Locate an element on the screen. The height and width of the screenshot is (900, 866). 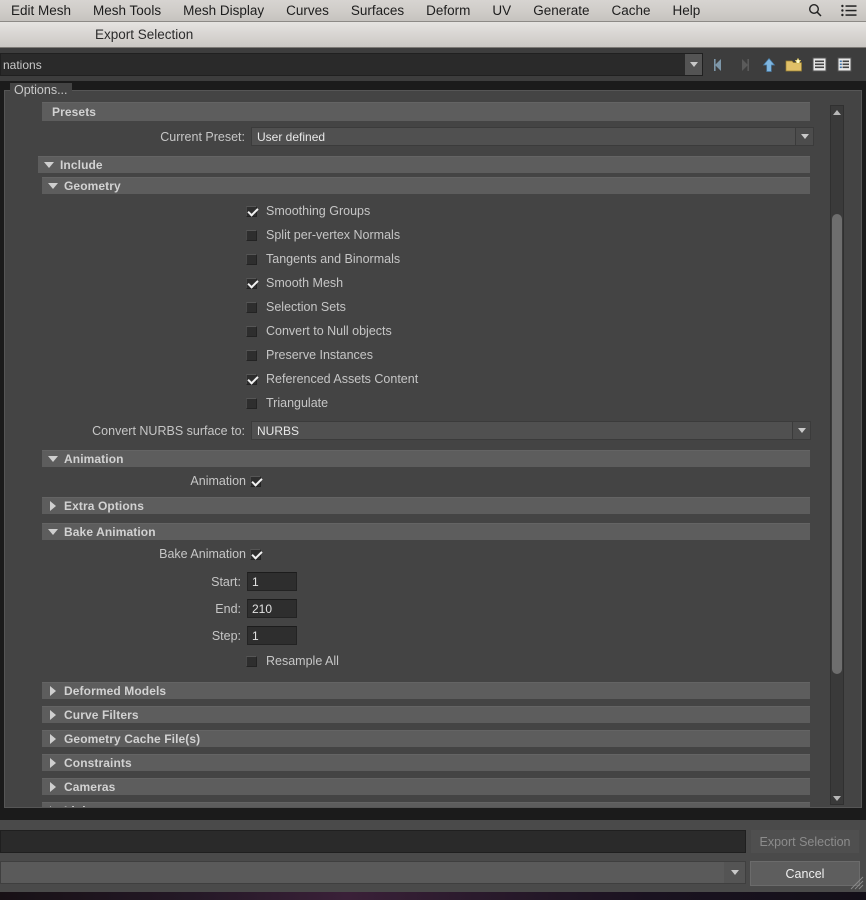
section-header-cameras: Cameras is located at coordinates (426, 786).